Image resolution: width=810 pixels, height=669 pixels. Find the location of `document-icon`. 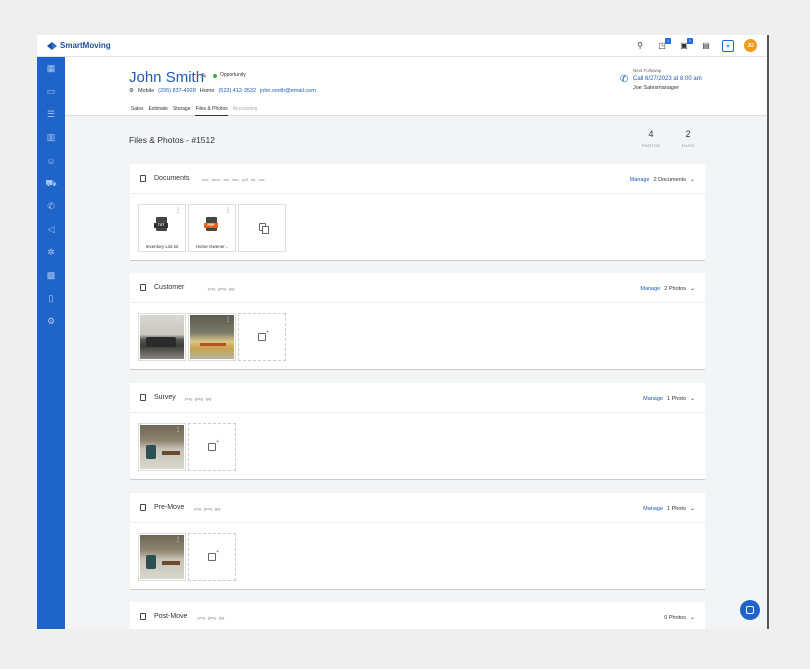

document-icon is located at coordinates (143, 178).